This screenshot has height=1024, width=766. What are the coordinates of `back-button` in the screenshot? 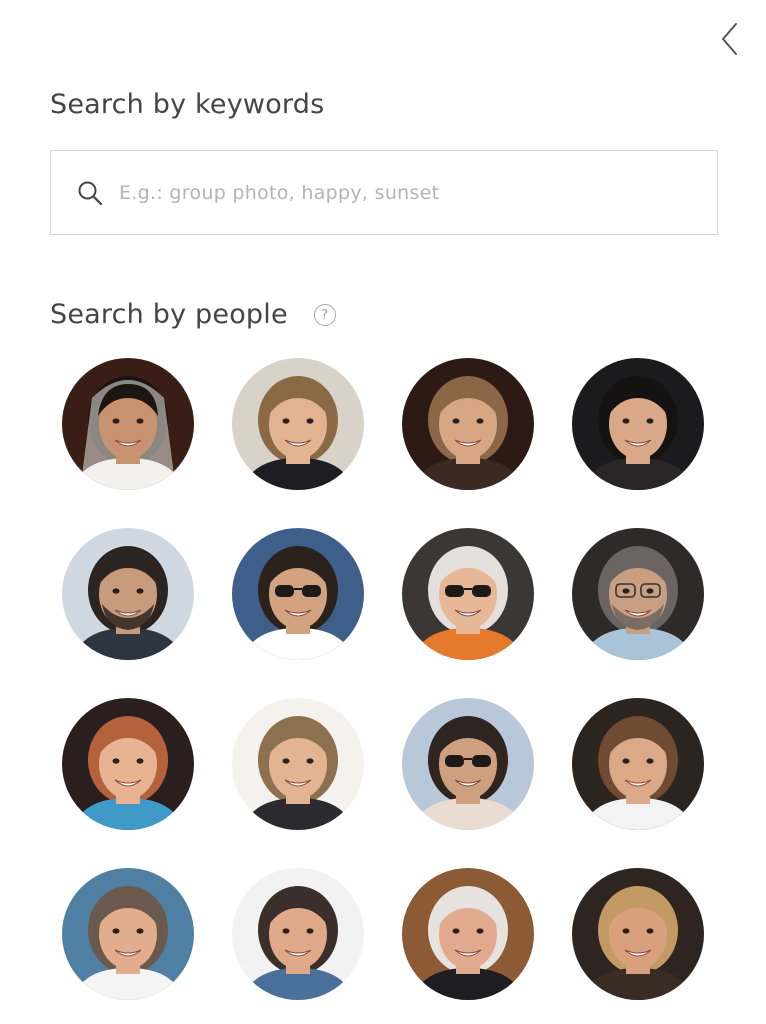 It's located at (730, 39).